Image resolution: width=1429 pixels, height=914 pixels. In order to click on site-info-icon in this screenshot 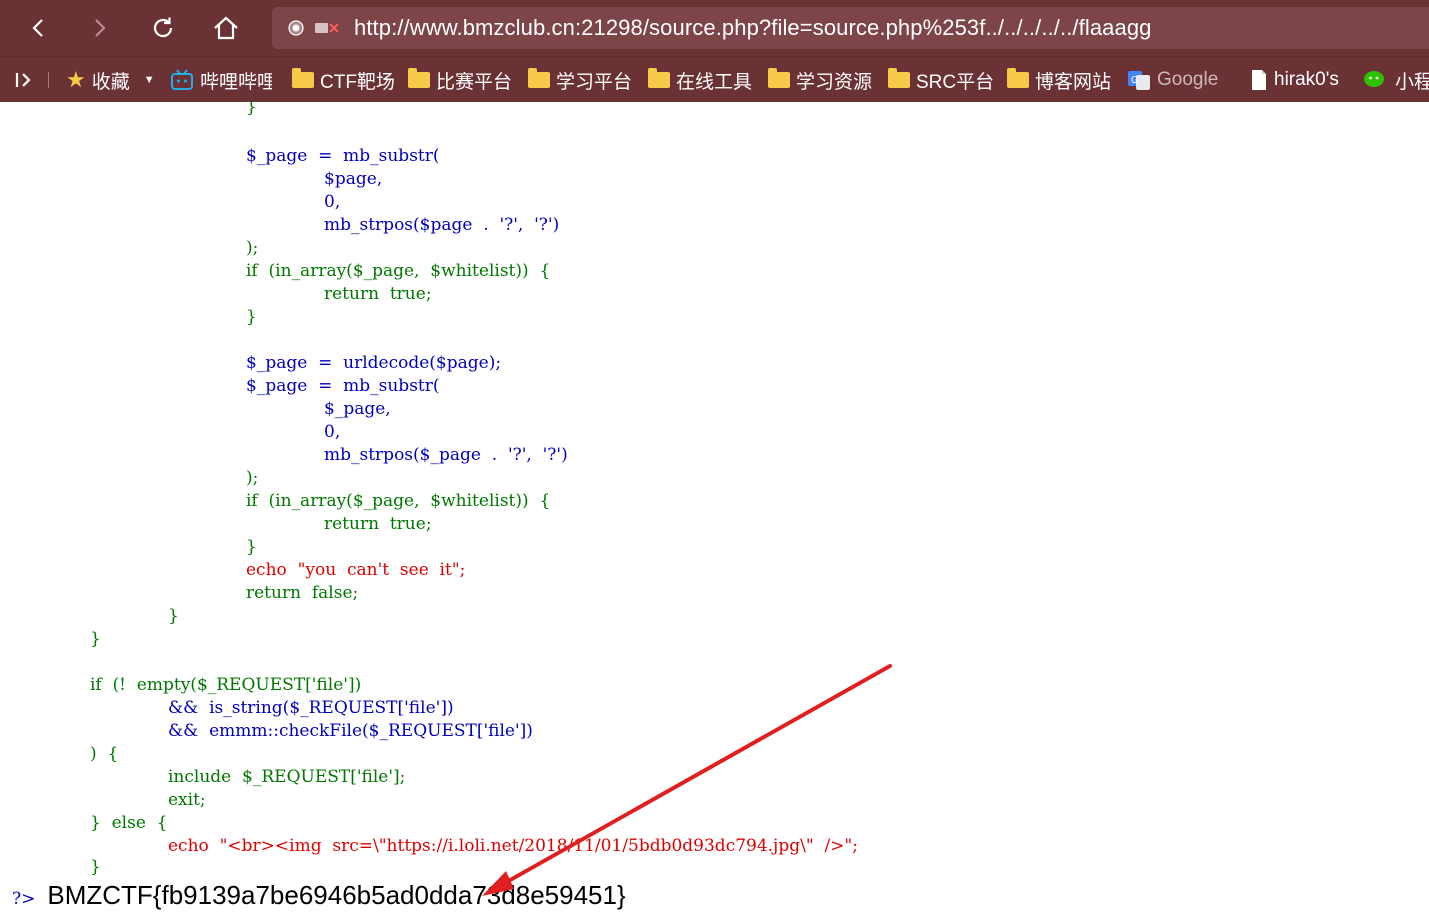, I will do `click(296, 28)`.